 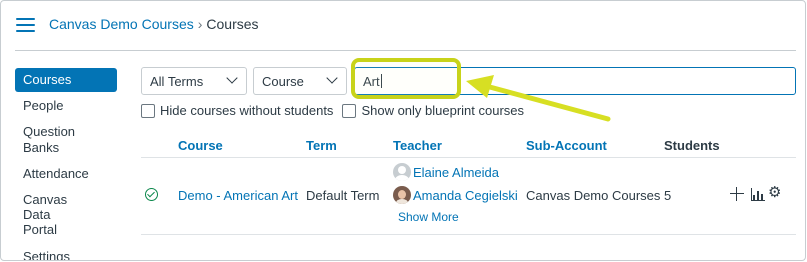 What do you see at coordinates (66, 140) in the screenshot?
I see `sidebar-item-question-banks: Question Banks` at bounding box center [66, 140].